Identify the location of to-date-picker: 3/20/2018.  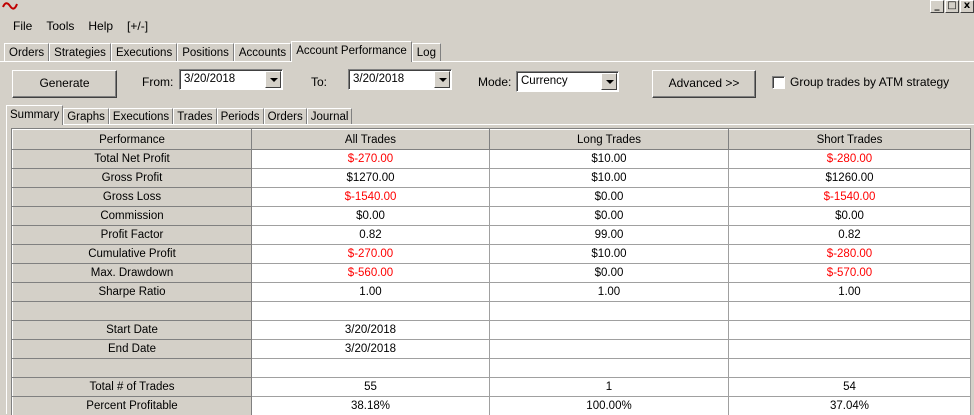
(400, 79).